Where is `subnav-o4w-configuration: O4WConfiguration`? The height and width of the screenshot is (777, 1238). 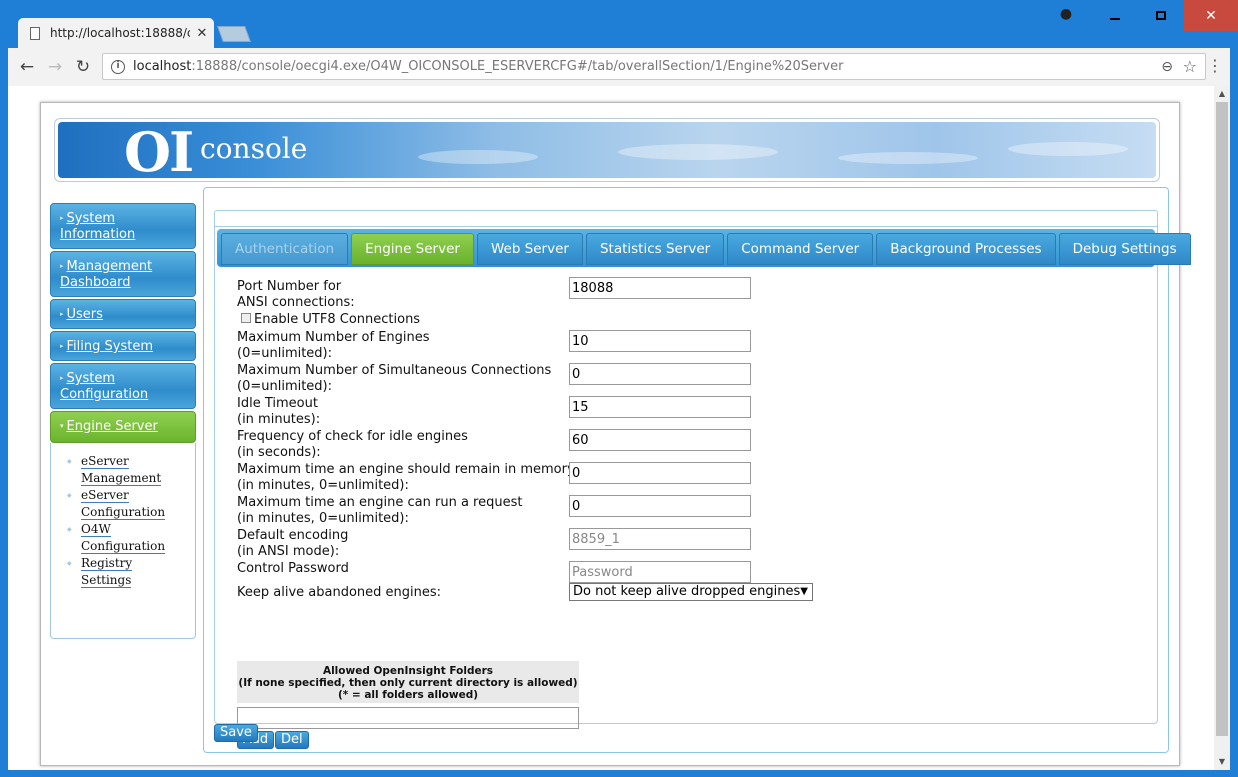 subnav-o4w-configuration: O4WConfiguration is located at coordinates (131, 538).